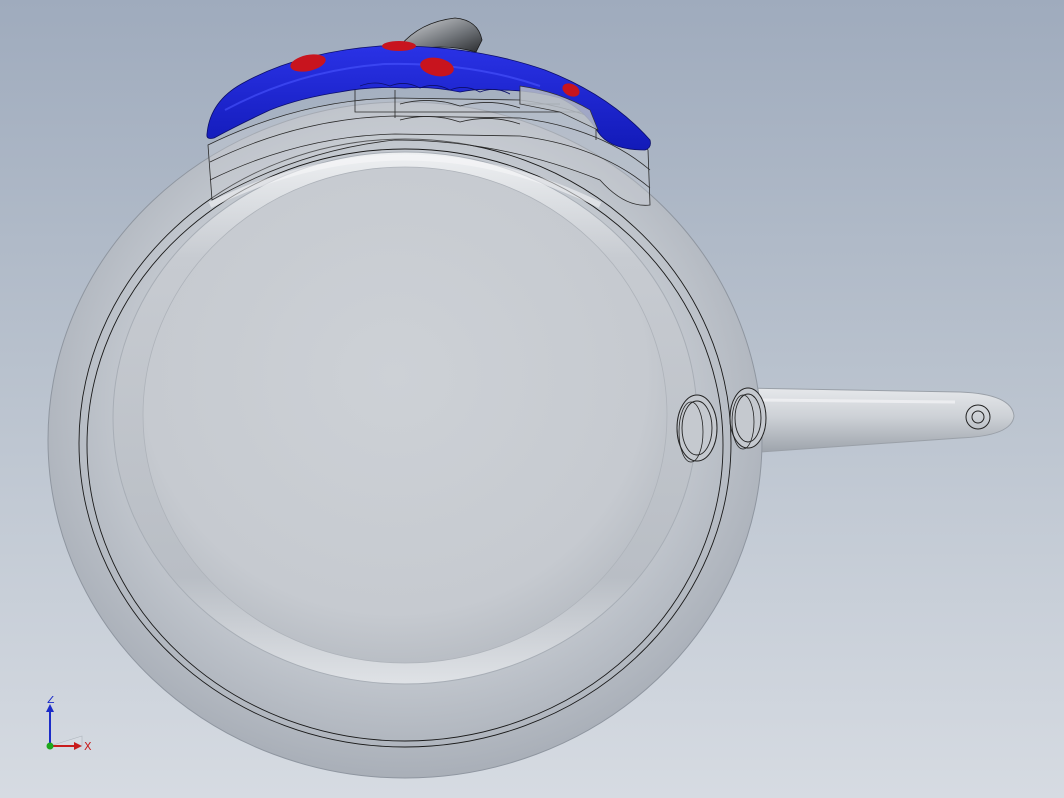  Describe the element at coordinates (50, 746) in the screenshot. I see `triad-origin` at that location.